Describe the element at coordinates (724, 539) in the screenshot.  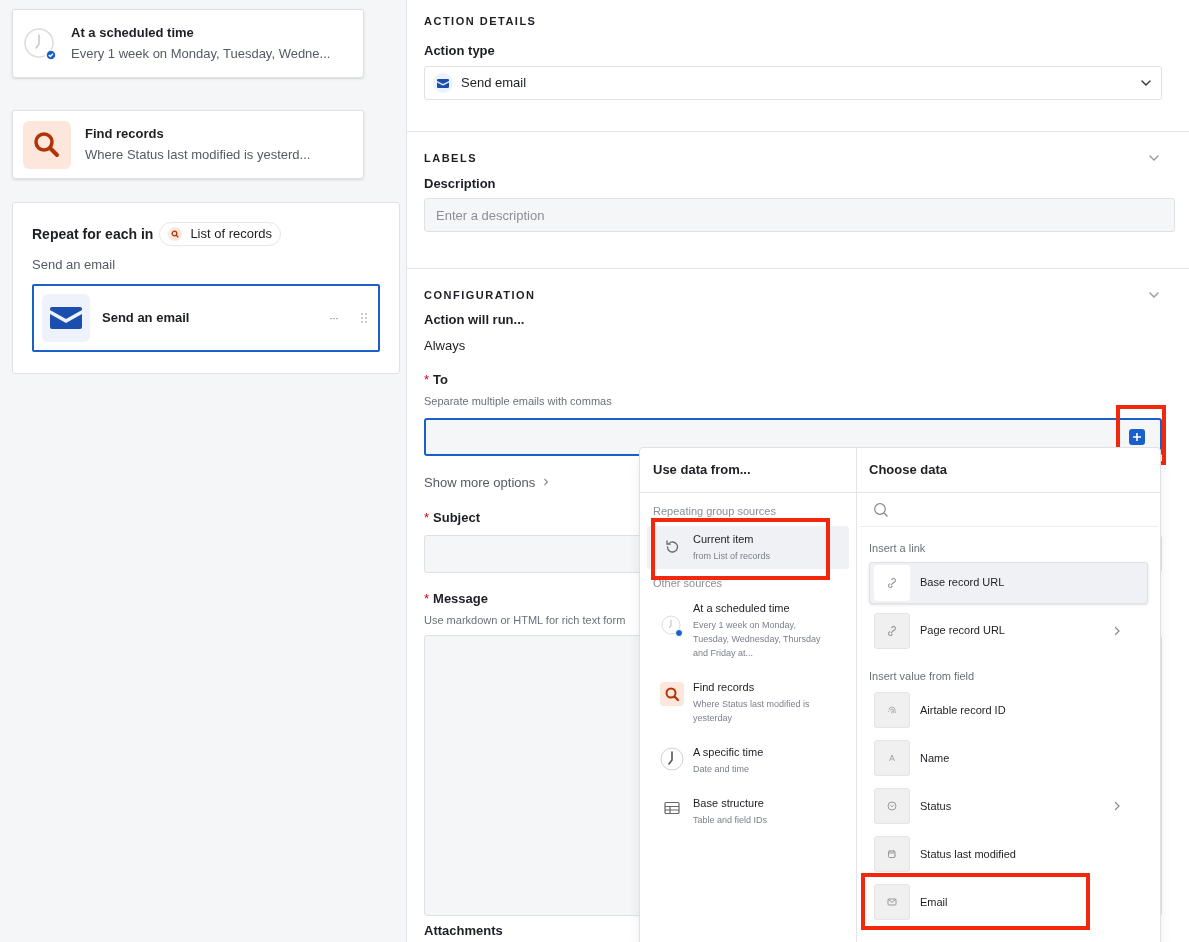
I see `source-title: Current item` at that location.